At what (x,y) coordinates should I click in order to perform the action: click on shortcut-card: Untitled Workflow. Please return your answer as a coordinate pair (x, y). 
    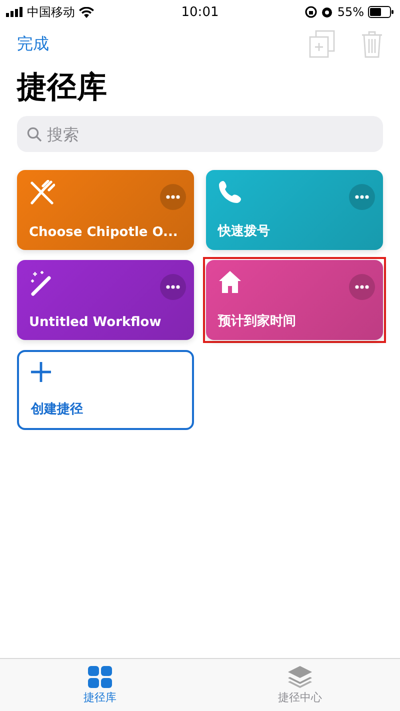
    Looking at the image, I should click on (105, 300).